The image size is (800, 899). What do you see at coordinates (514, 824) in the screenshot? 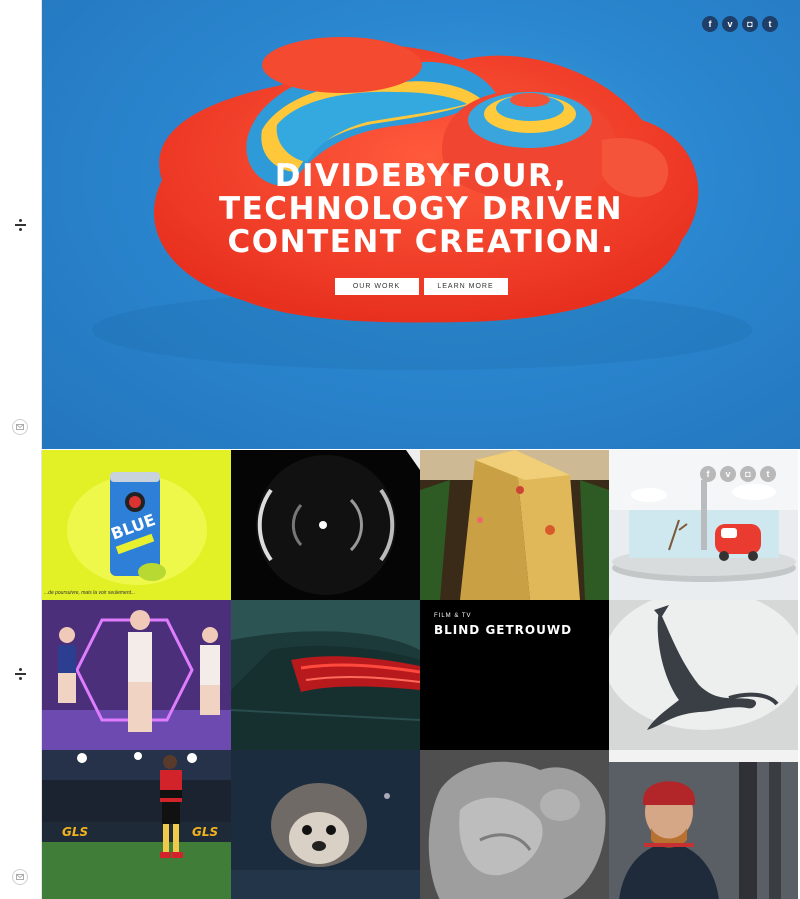
I see `project-tile-sculpture` at bounding box center [514, 824].